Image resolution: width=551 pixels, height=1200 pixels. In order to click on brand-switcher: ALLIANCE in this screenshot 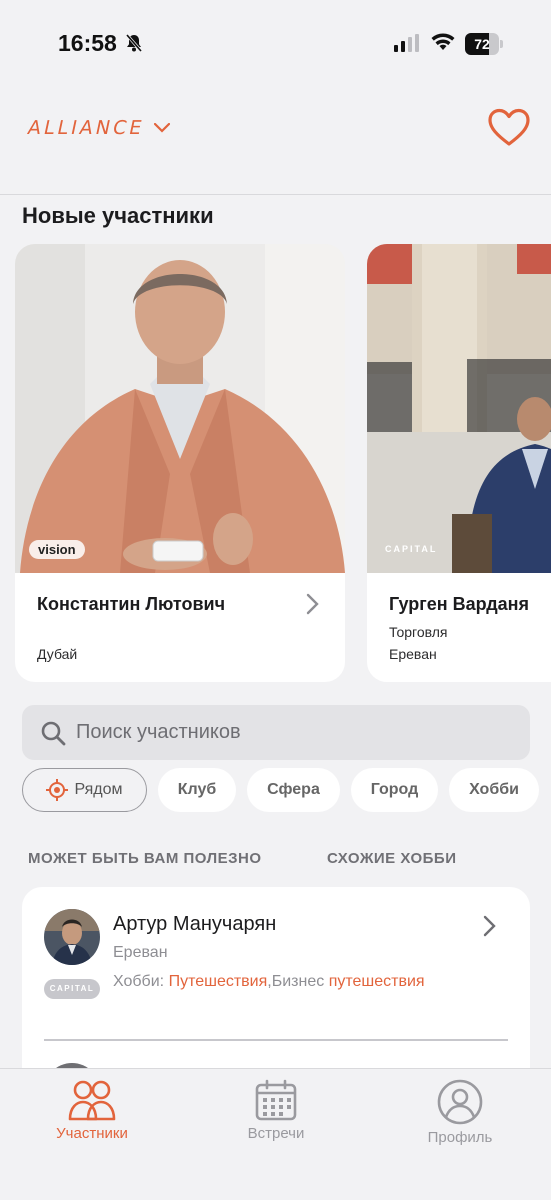, I will do `click(98, 128)`.